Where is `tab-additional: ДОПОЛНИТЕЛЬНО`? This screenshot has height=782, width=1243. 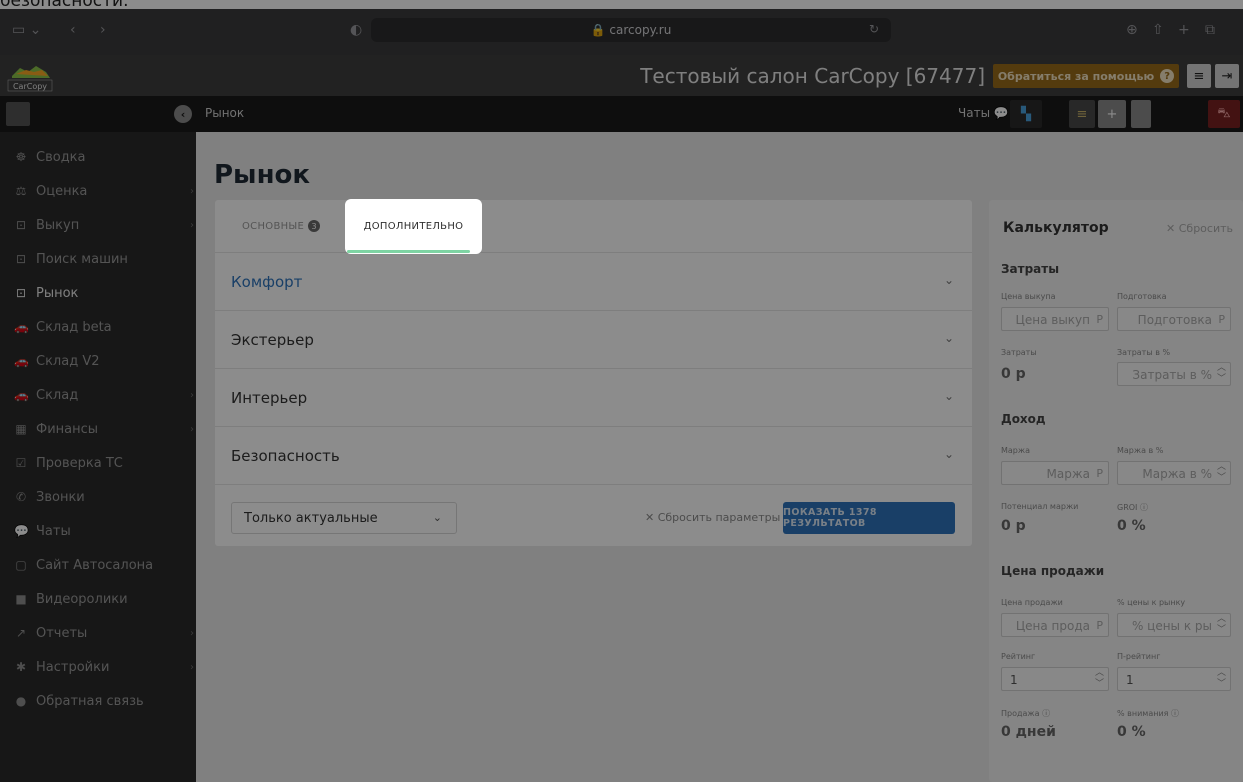
tab-additional: ДОПОЛНИТЕЛЬНО is located at coordinates (413, 226).